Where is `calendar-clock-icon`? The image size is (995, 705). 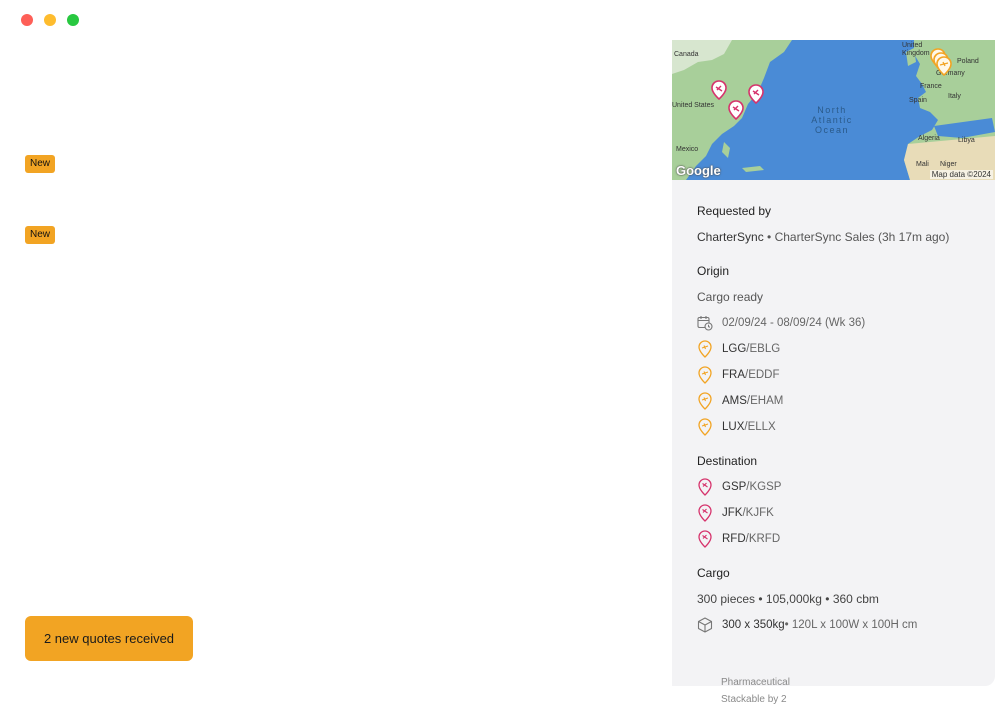
calendar-clock-icon is located at coordinates (705, 323).